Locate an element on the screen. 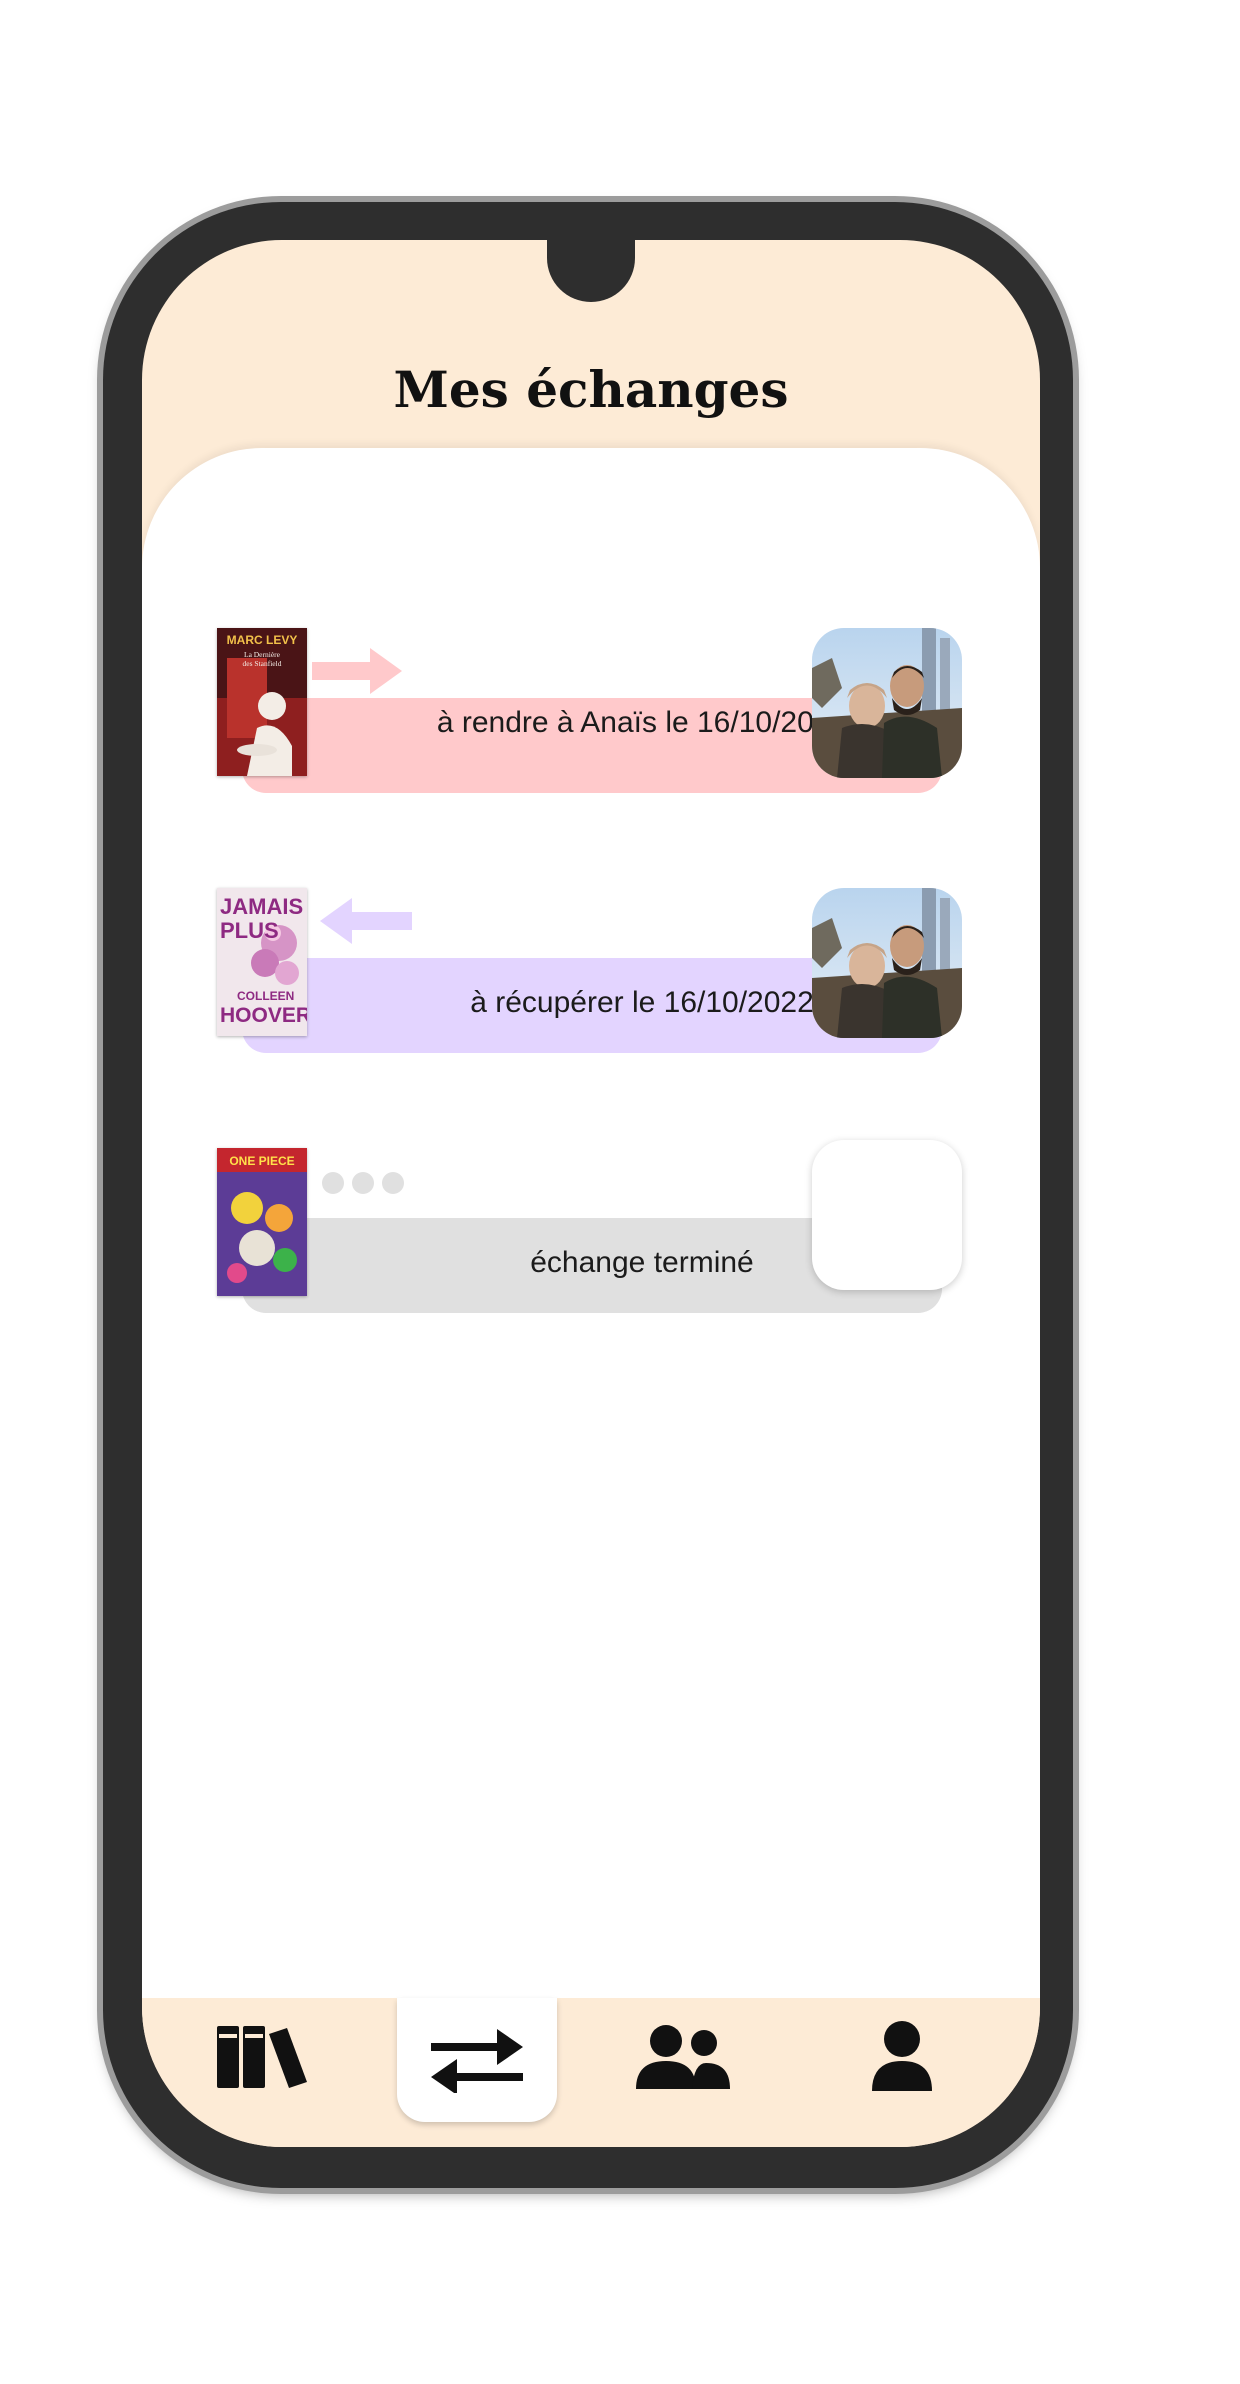  cover-title-line2: PLUS is located at coordinates (249, 930).